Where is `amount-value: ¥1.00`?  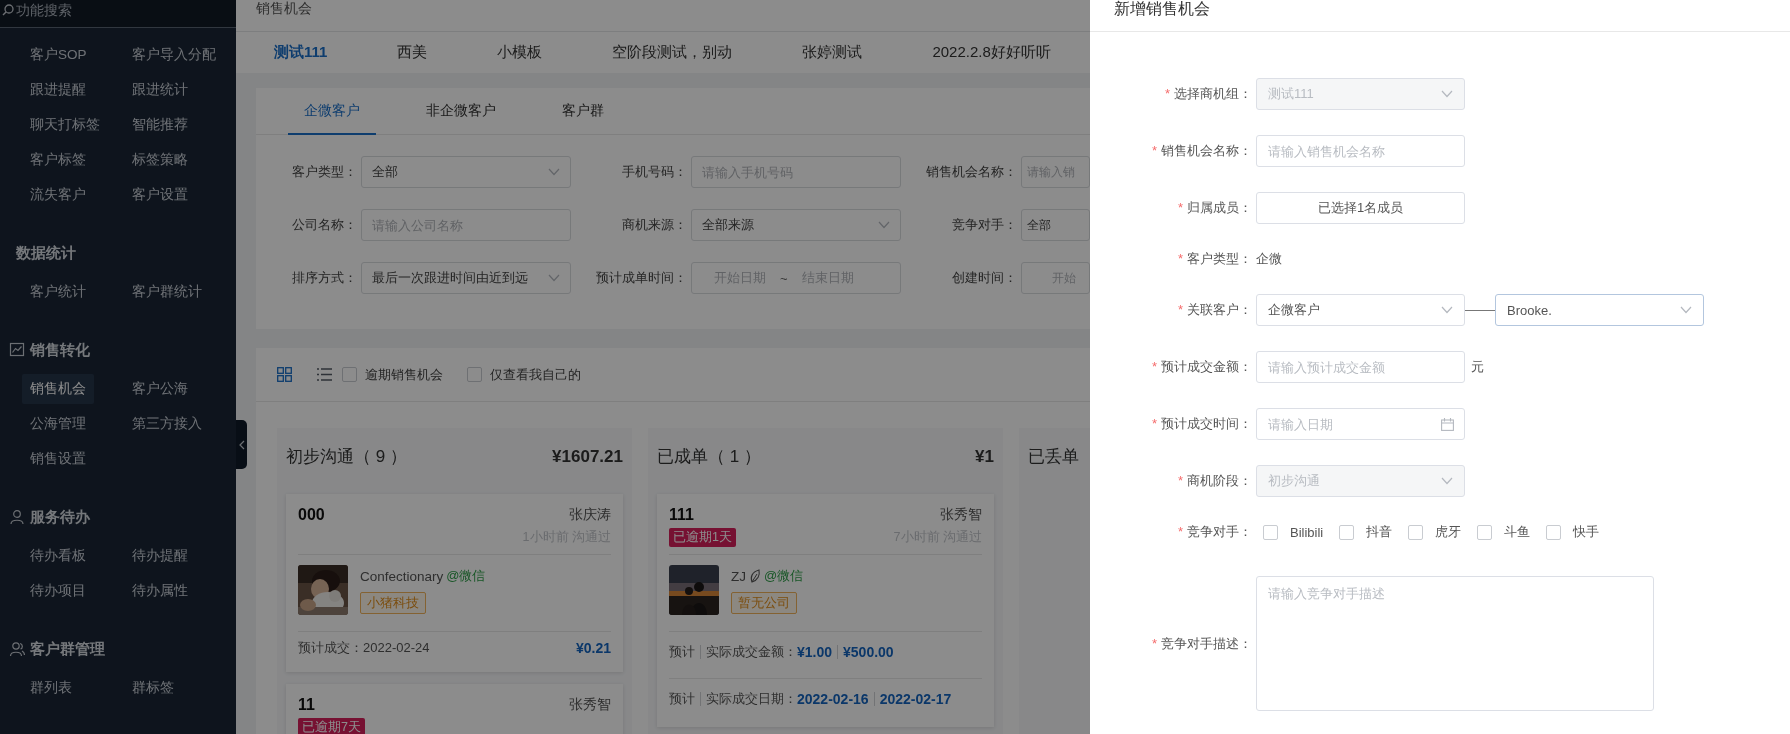 amount-value: ¥1.00 is located at coordinates (815, 652).